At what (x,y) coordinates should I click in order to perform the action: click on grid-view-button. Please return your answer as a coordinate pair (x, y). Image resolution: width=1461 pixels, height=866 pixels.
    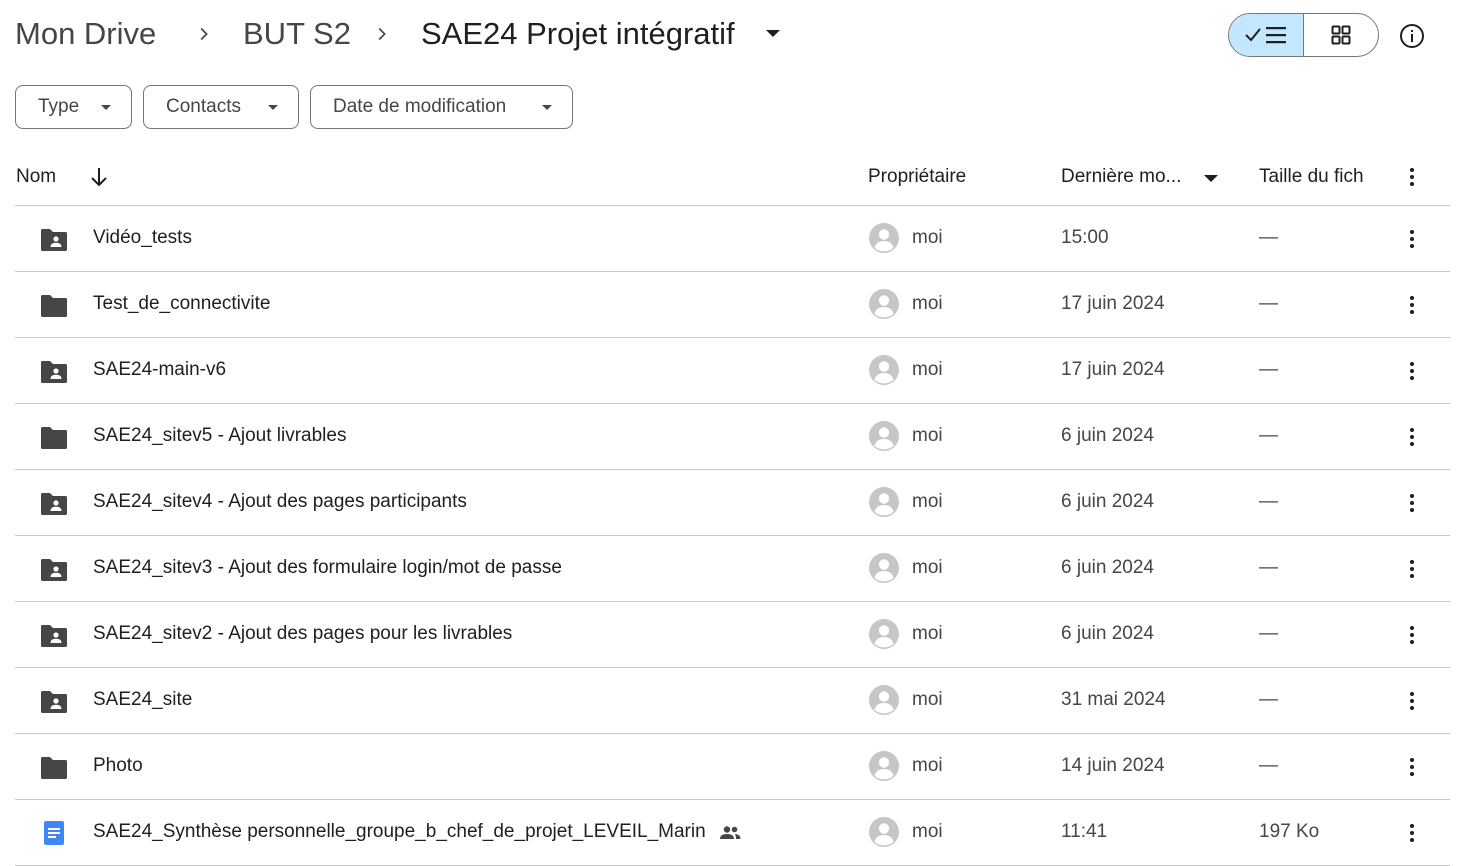
    Looking at the image, I should click on (1341, 35).